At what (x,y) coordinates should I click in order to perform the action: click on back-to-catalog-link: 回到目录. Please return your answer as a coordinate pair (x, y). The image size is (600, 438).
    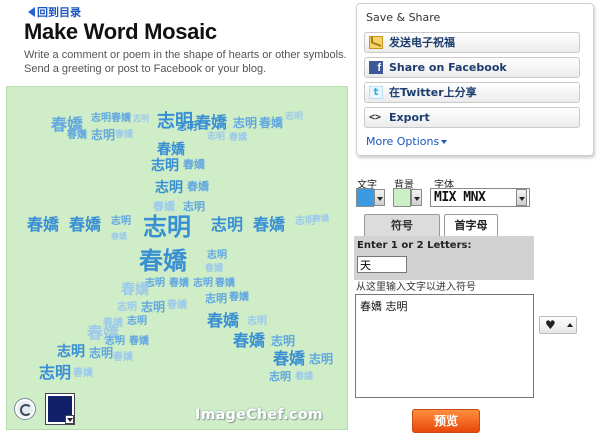
    Looking at the image, I should click on (54, 12).